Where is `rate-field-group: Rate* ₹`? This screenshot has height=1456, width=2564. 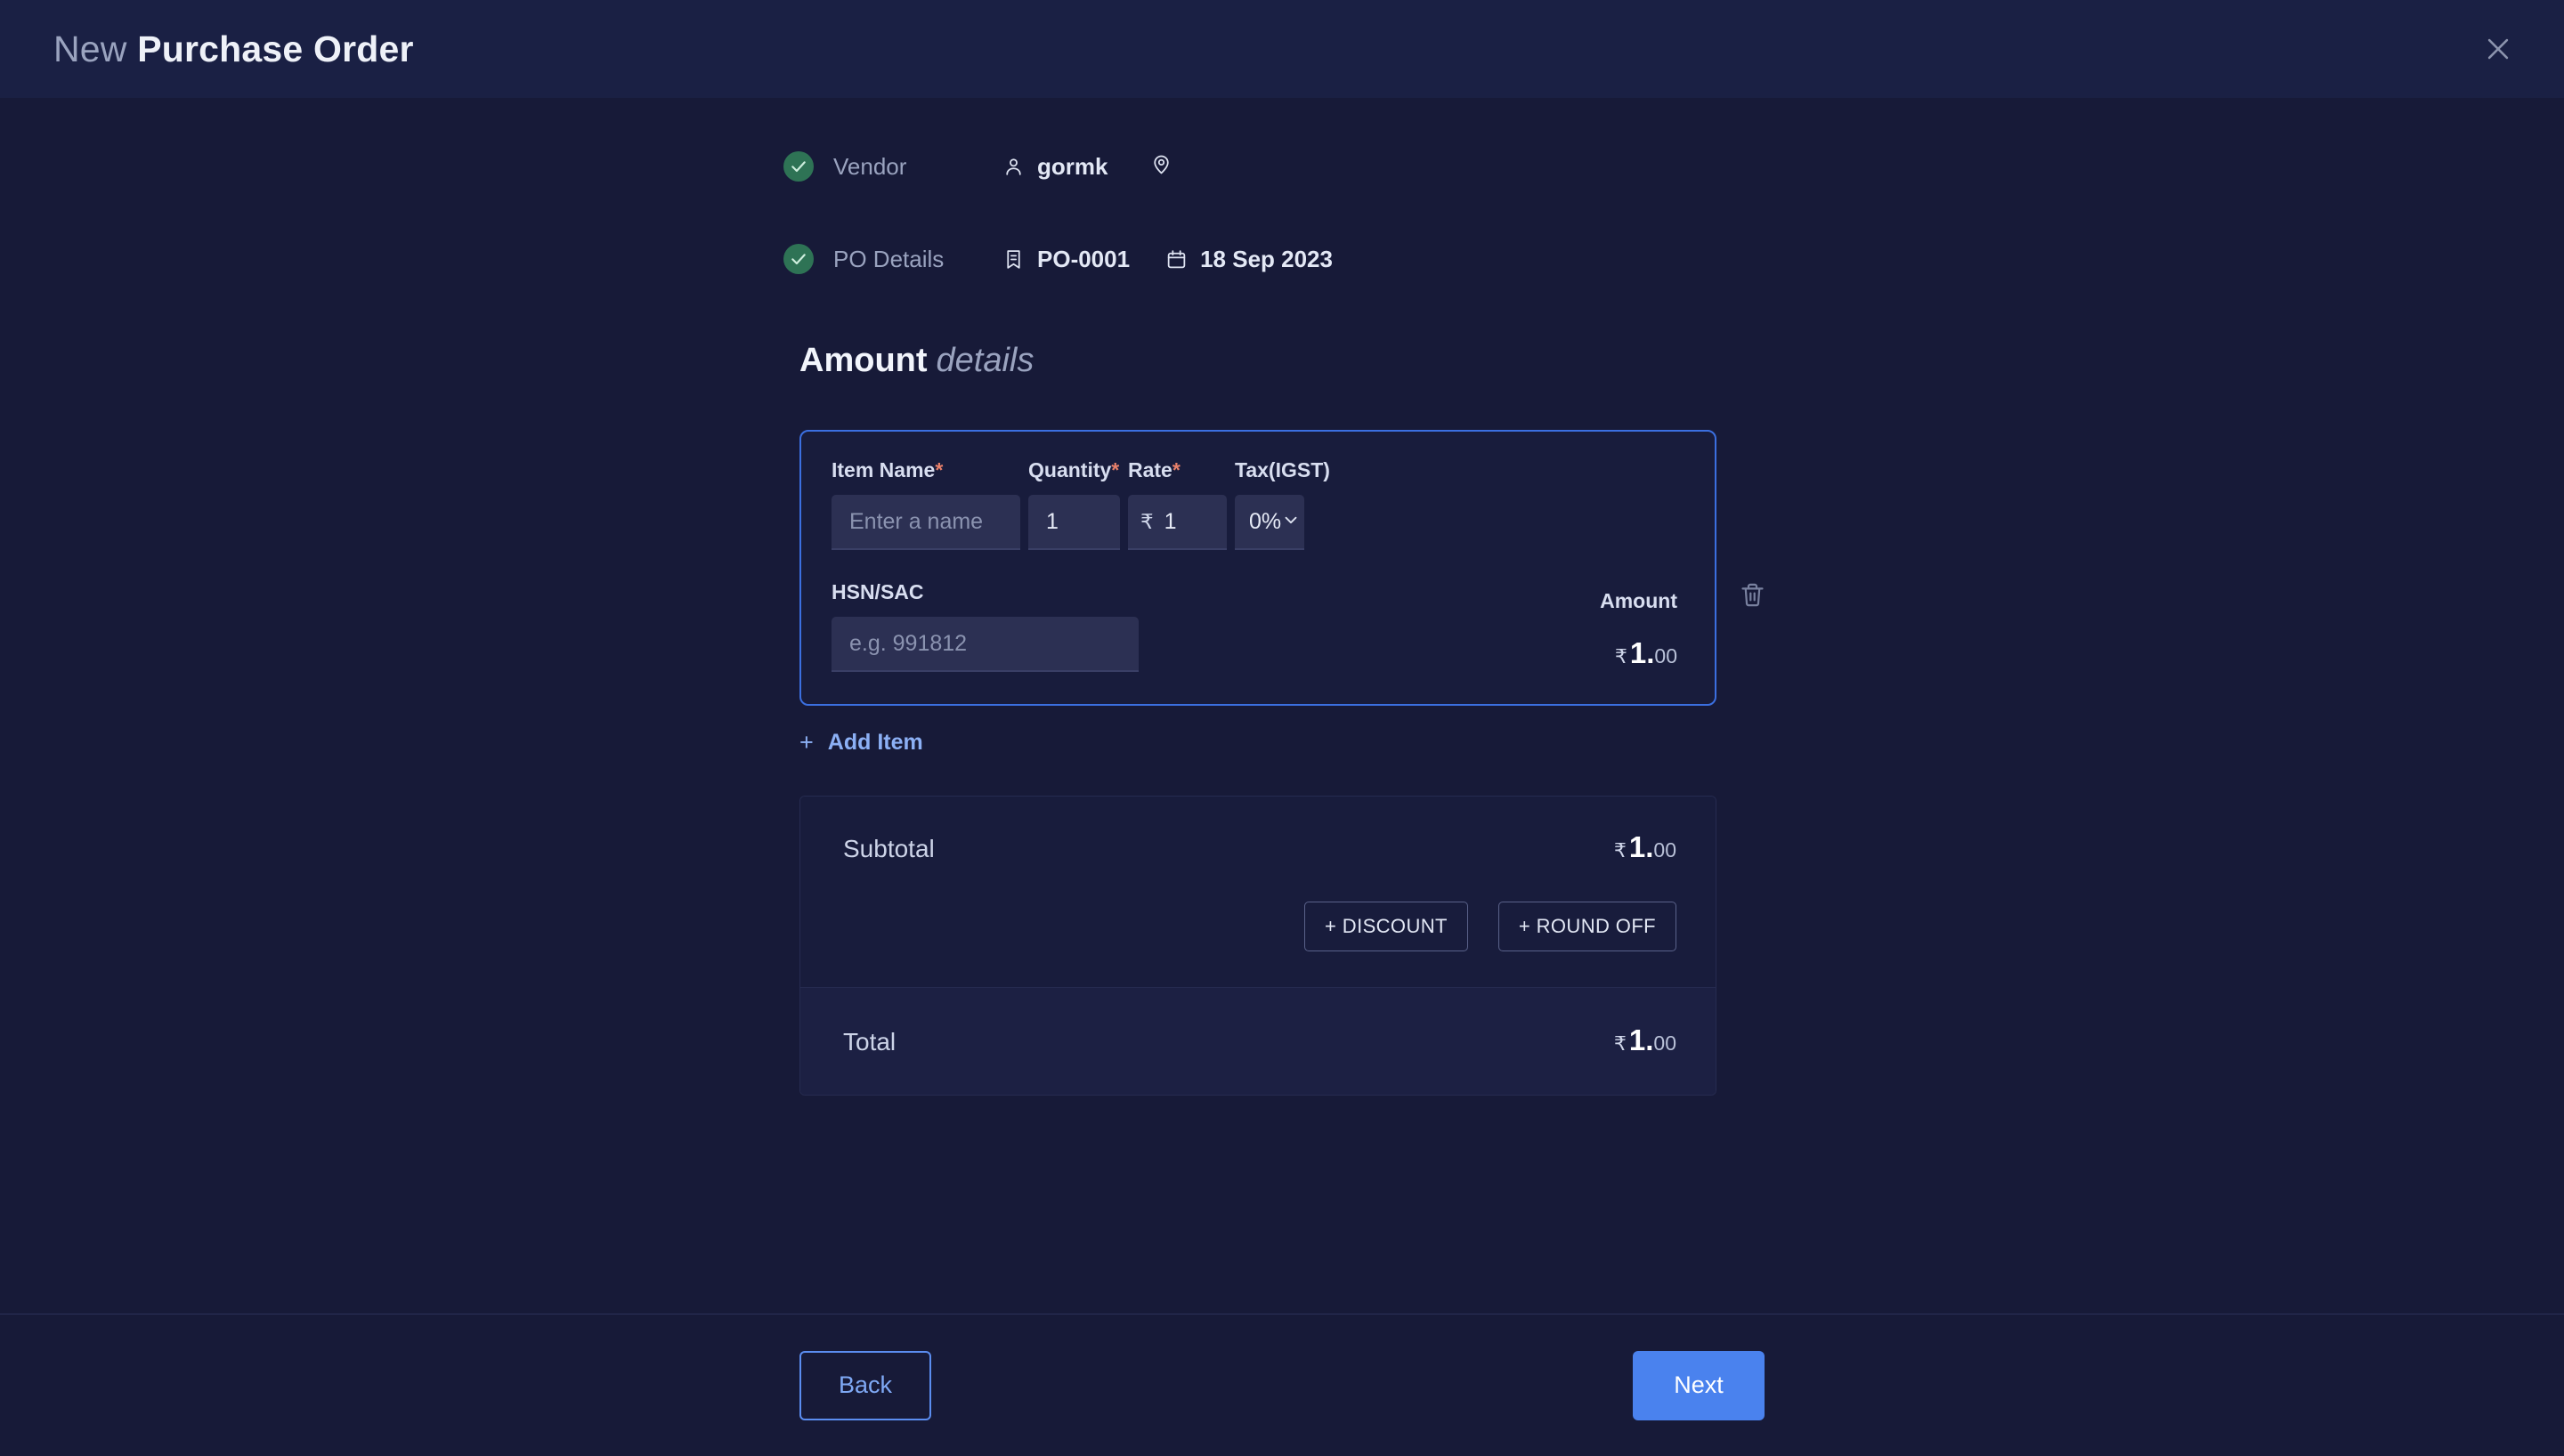
rate-field-group: Rate* ₹ is located at coordinates (1177, 504).